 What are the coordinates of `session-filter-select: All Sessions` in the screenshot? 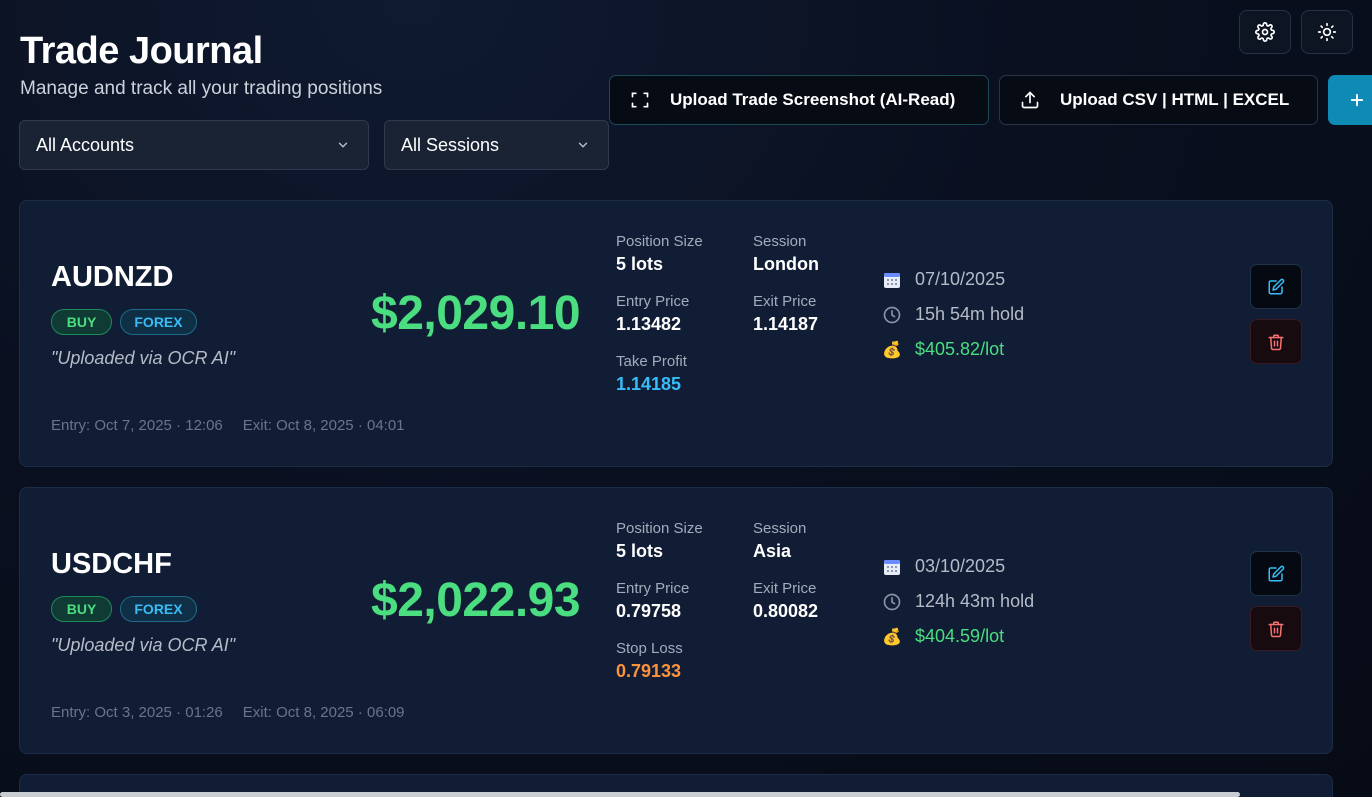 It's located at (496, 145).